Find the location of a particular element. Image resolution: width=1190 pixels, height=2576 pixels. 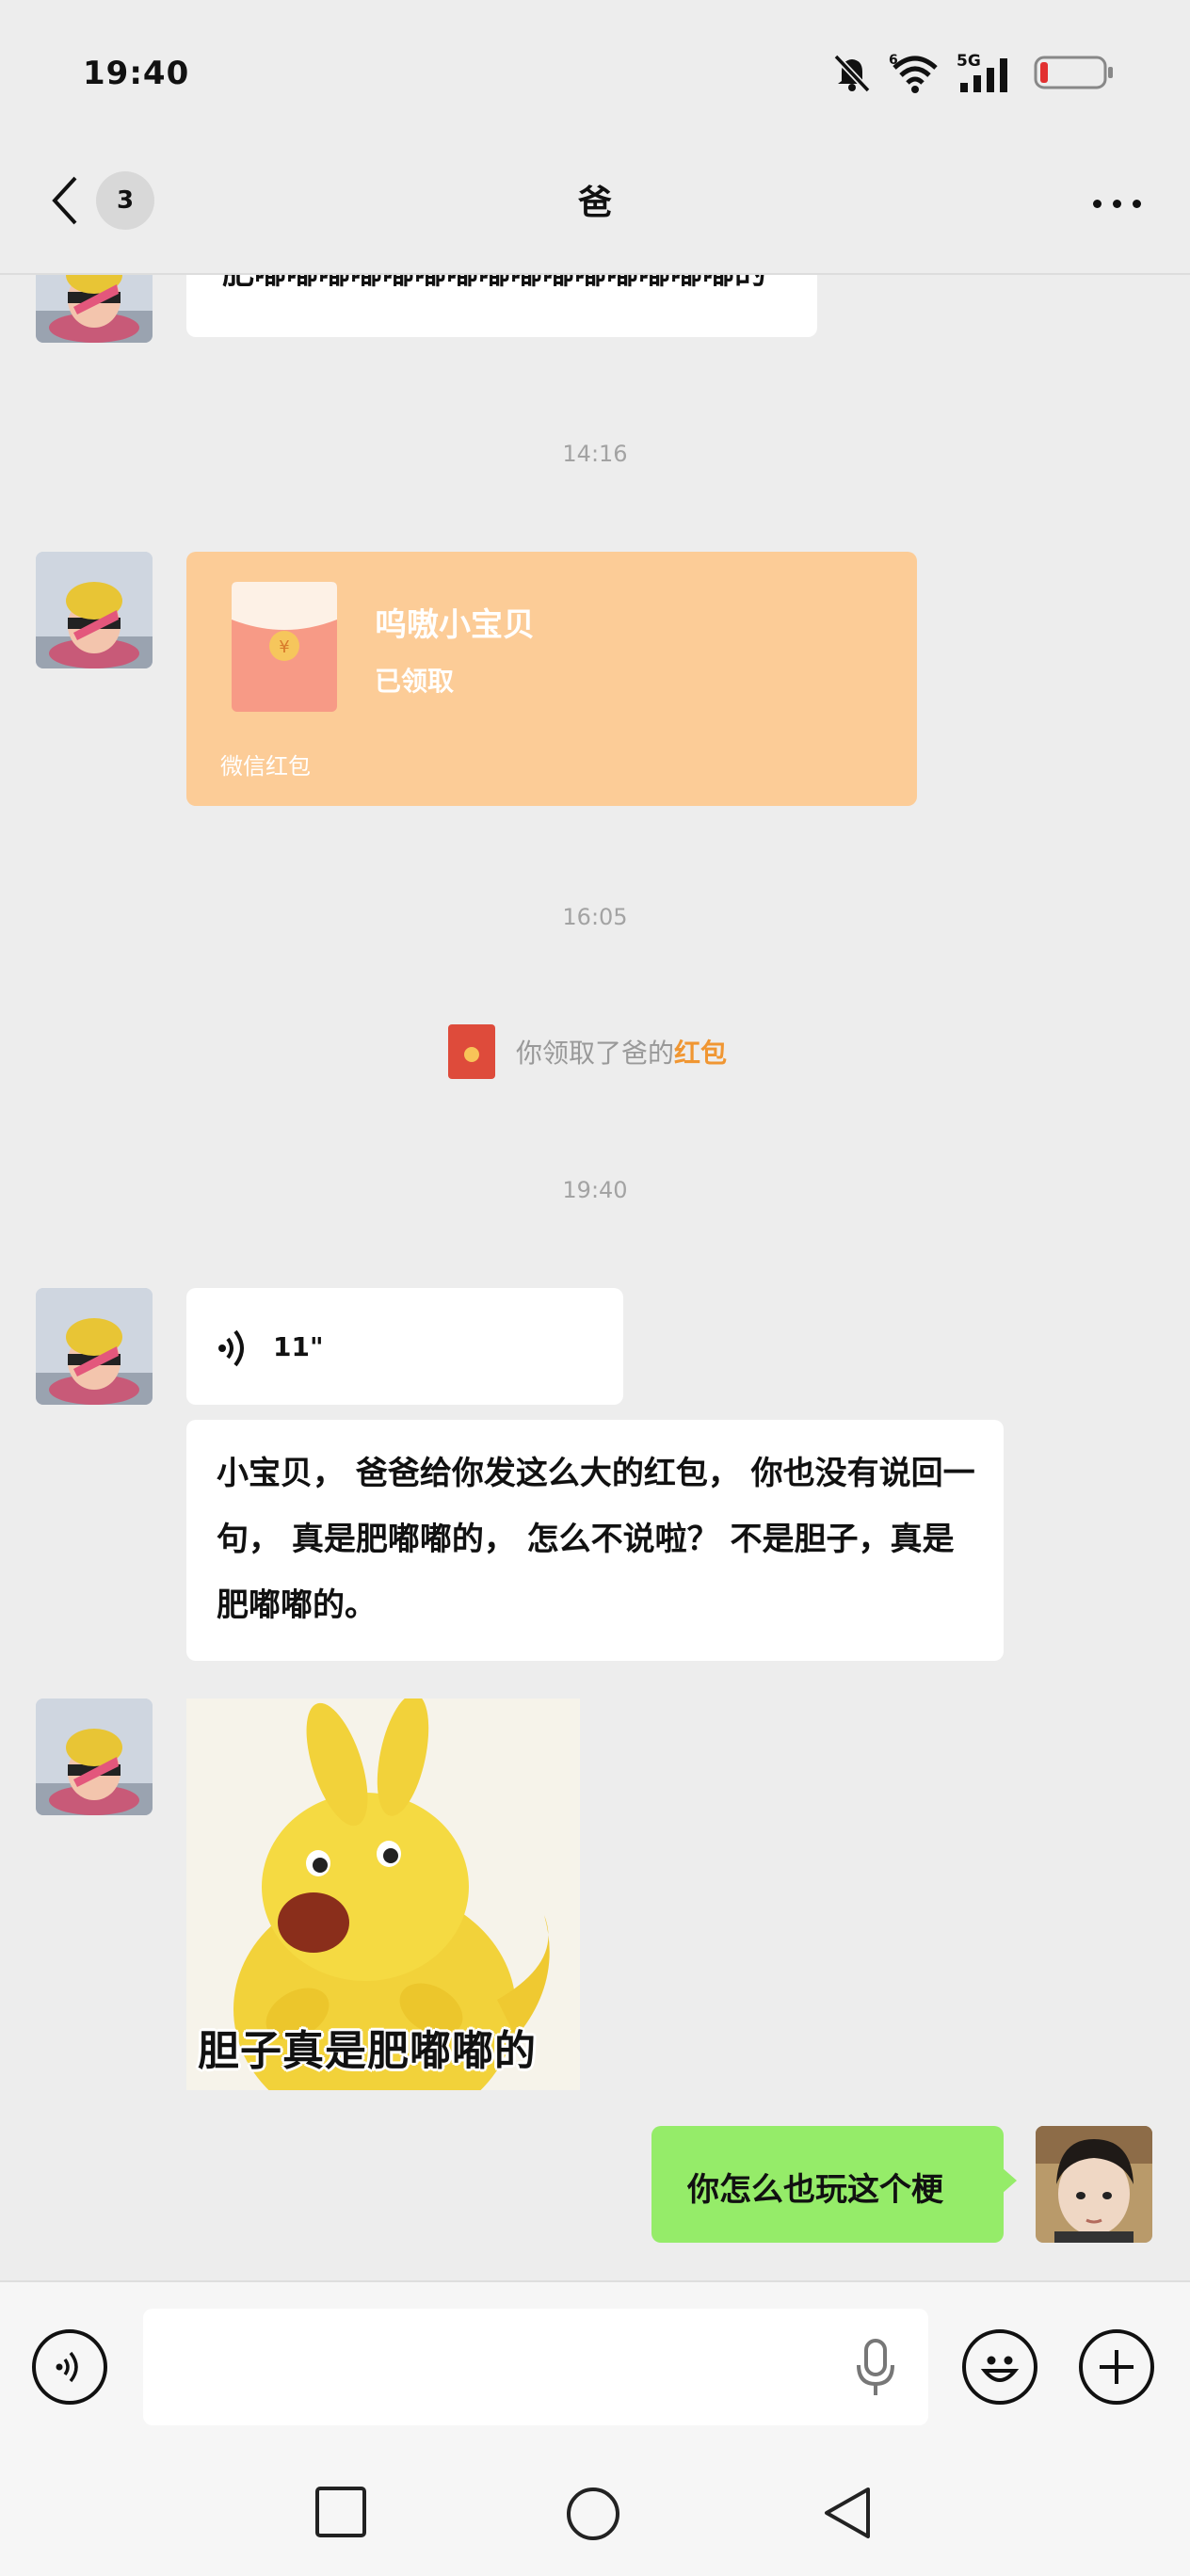

status-icons: 6 5G is located at coordinates (972, 72).